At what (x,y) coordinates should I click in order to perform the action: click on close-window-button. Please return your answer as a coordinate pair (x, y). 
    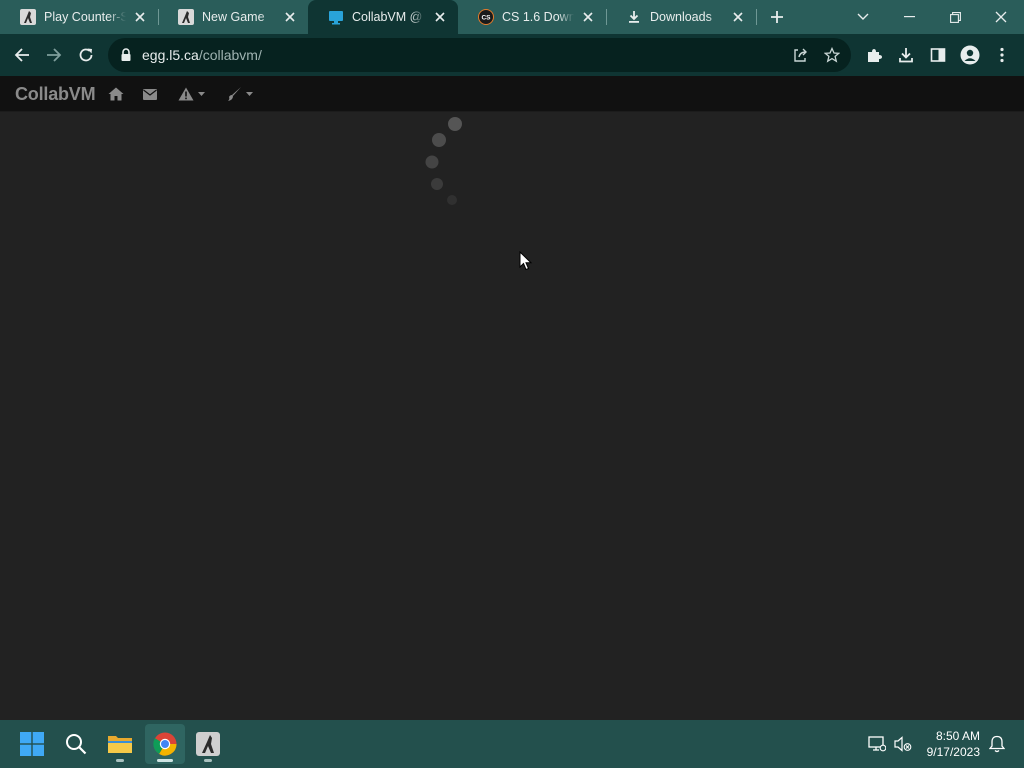
    Looking at the image, I should click on (1001, 17).